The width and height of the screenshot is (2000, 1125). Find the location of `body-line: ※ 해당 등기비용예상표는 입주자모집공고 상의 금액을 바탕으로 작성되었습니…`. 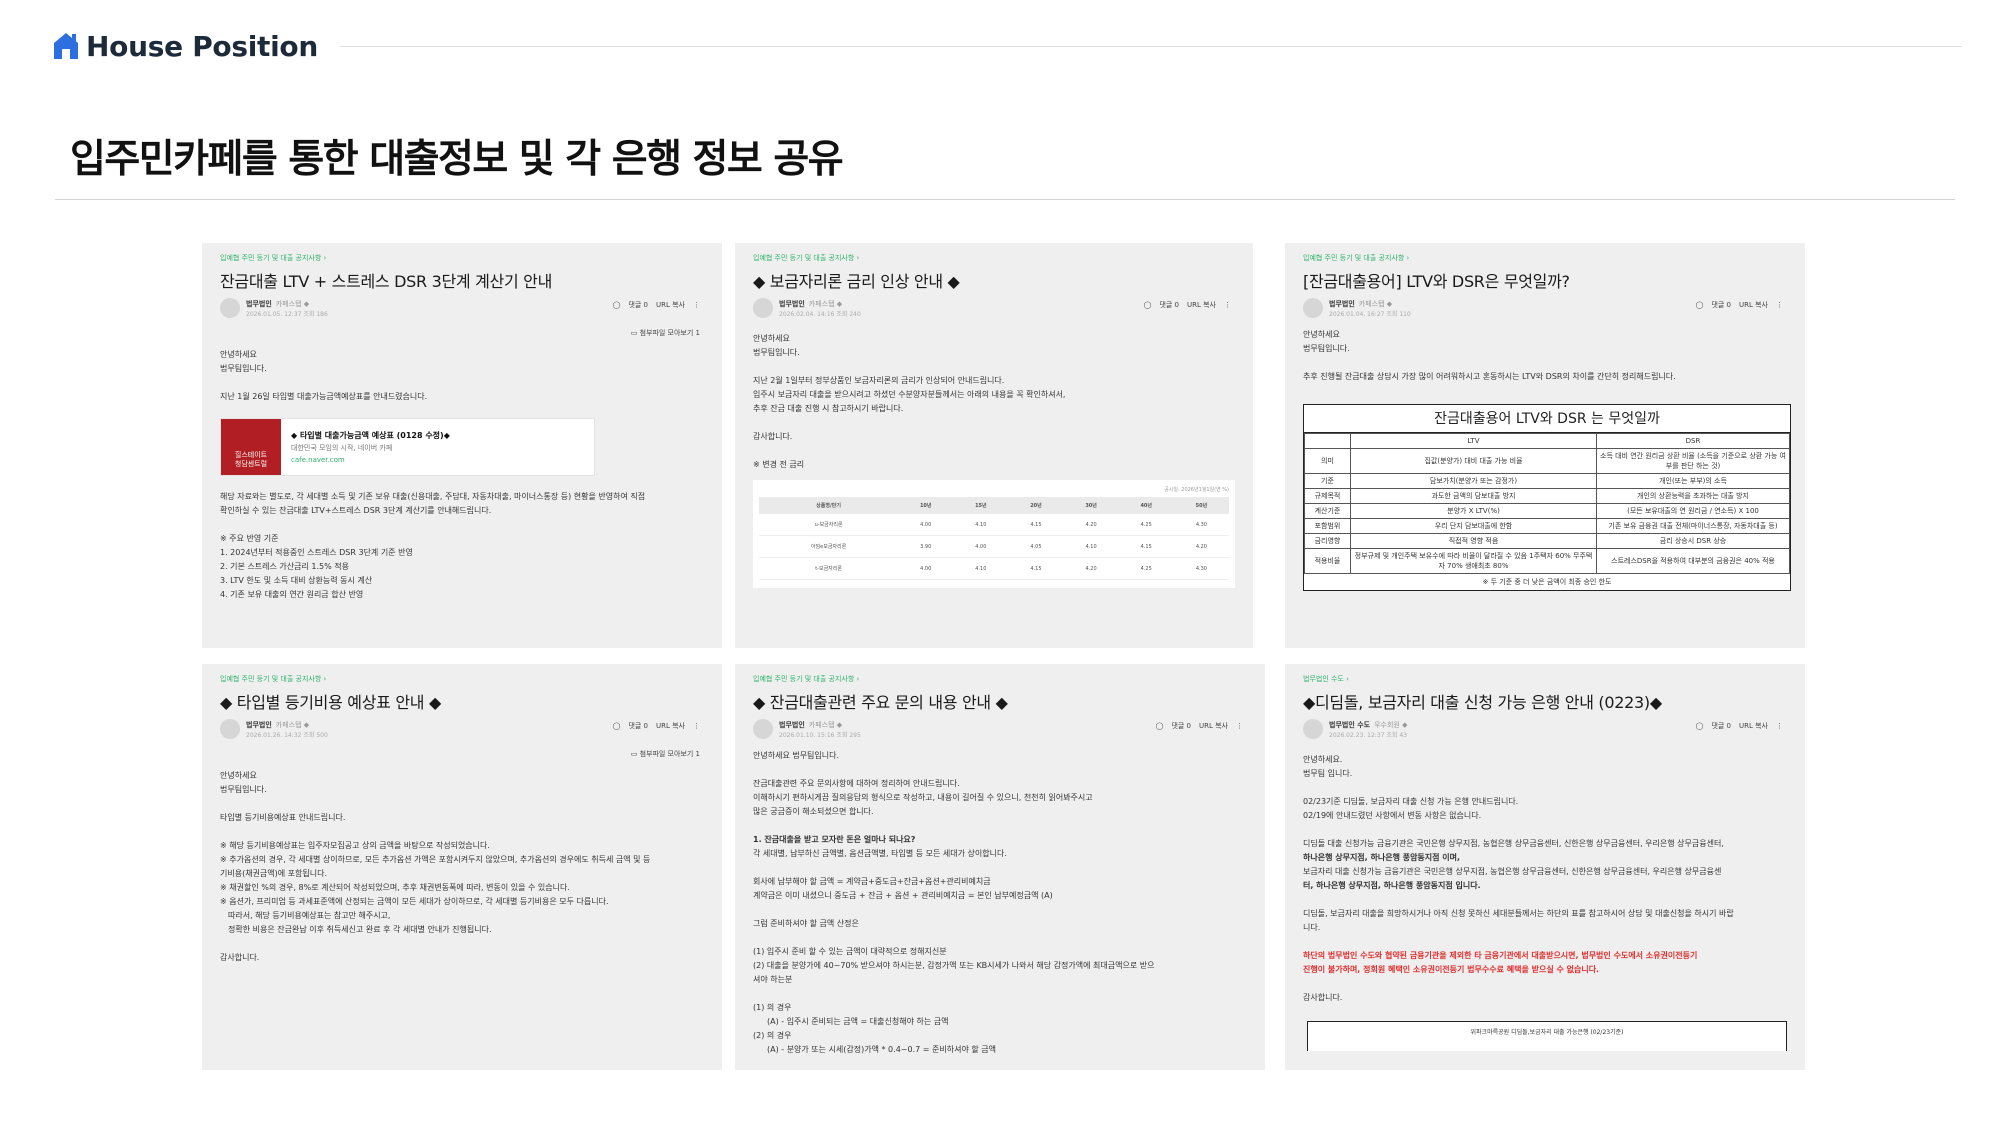

body-line: ※ 해당 등기비용예상표는 입주자모집공고 상의 금액을 바탕으로 작성되었습니… is located at coordinates (355, 845).